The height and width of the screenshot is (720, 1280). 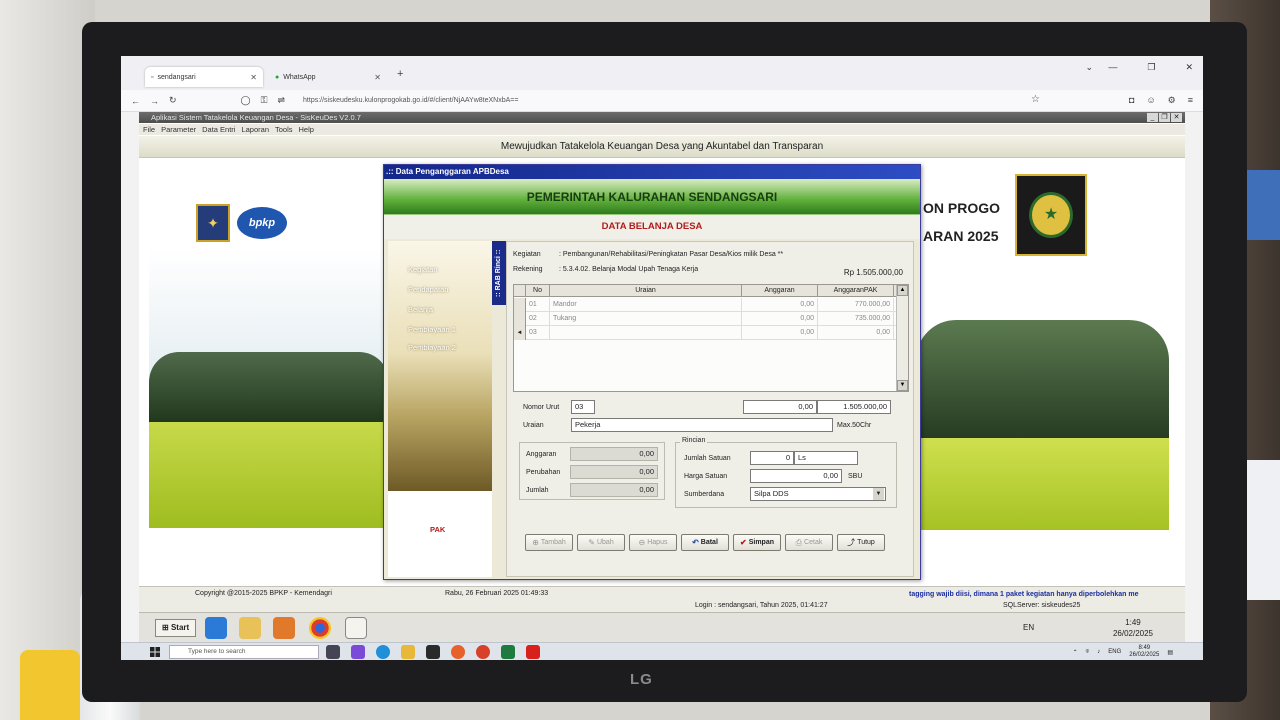 What do you see at coordinates (400, 74) in the screenshot?
I see `new-tab-icon: +` at bounding box center [400, 74].